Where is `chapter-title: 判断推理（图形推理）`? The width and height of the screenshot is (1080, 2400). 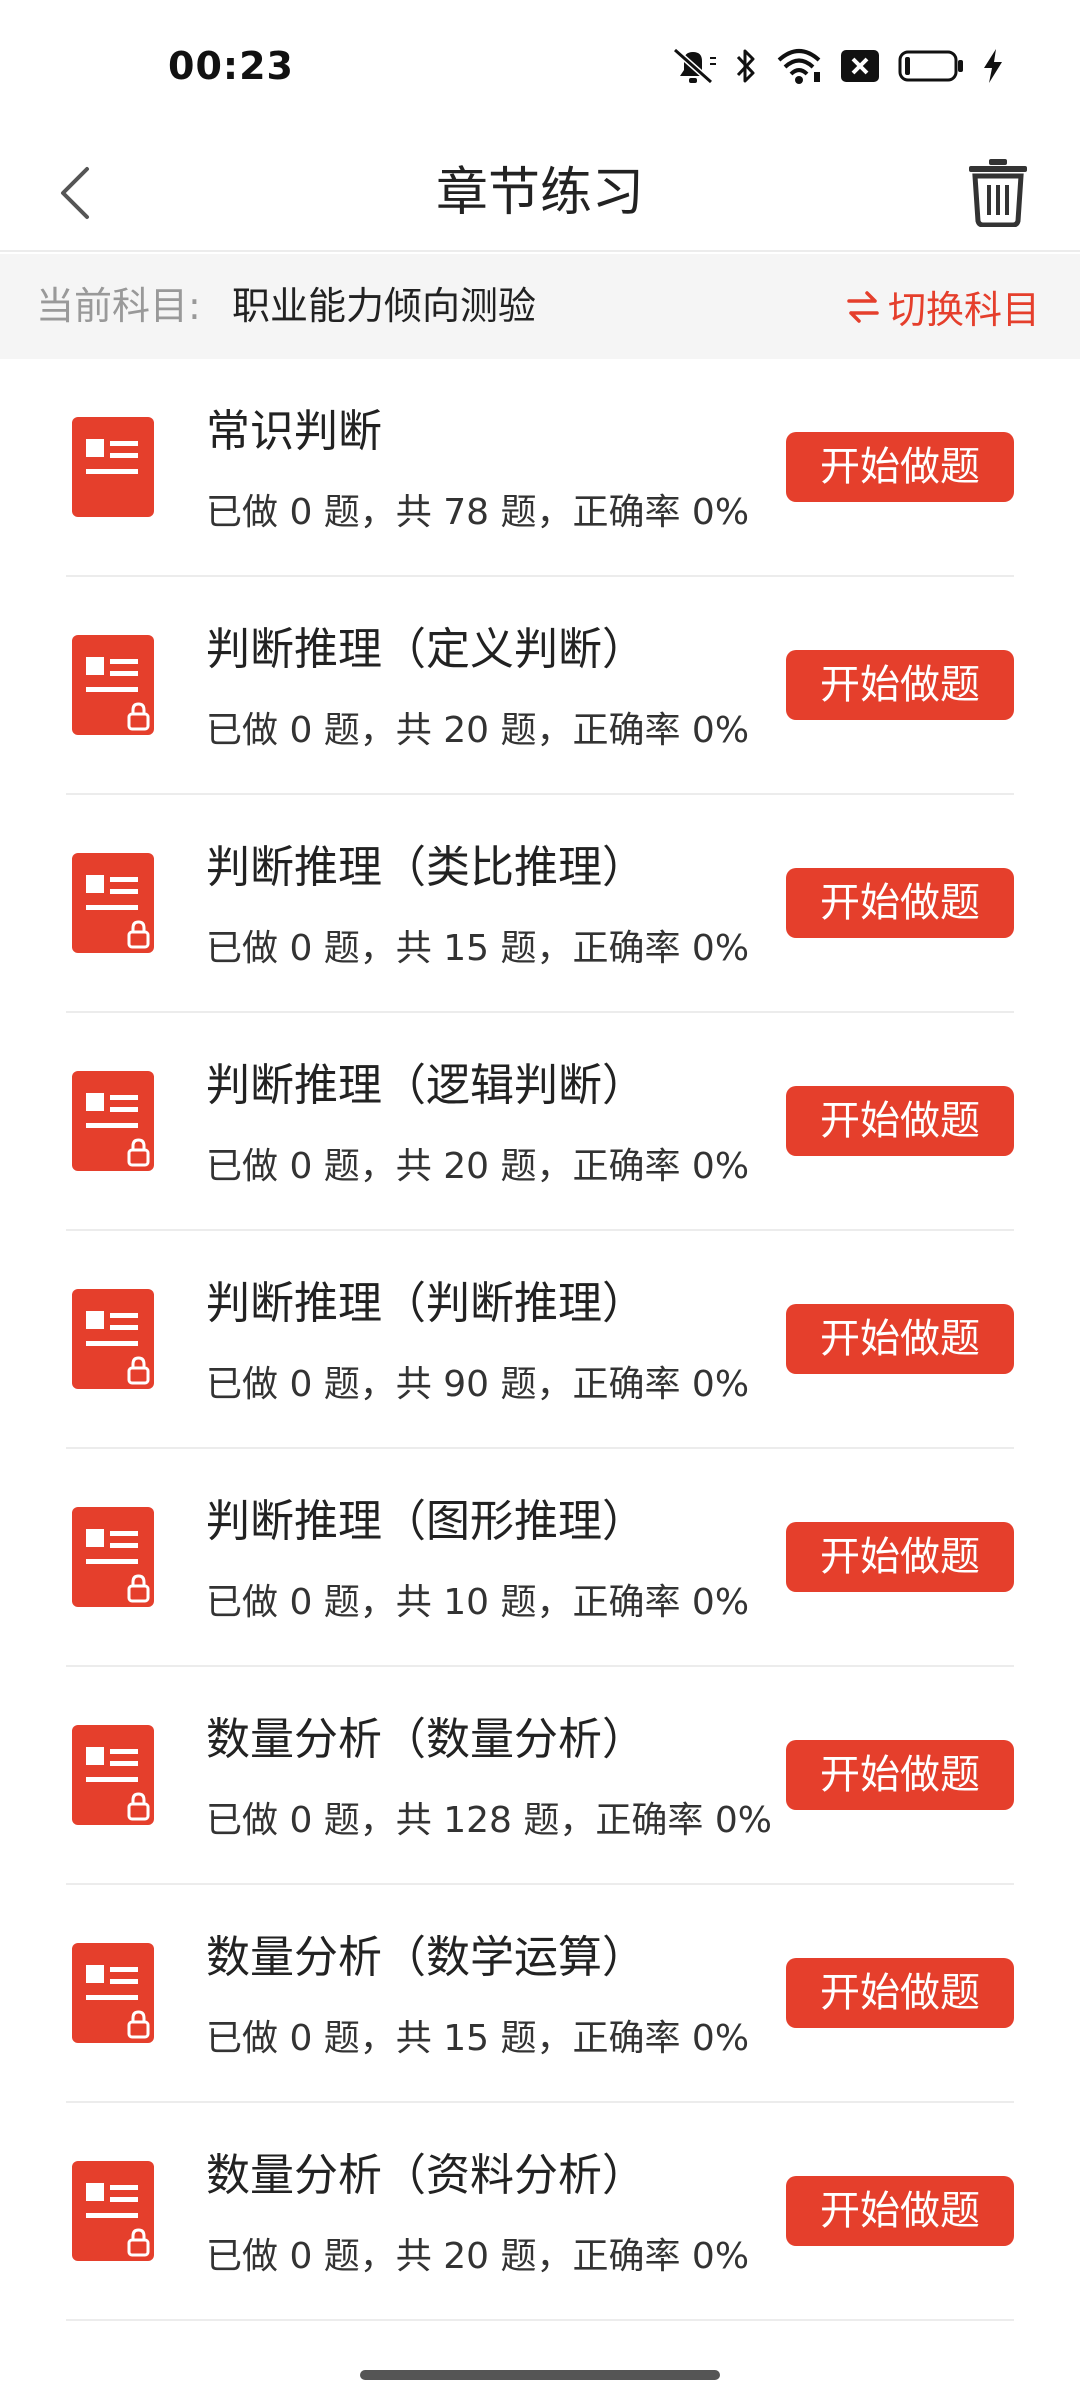 chapter-title: 判断推理（图形推理） is located at coordinates (426, 1521).